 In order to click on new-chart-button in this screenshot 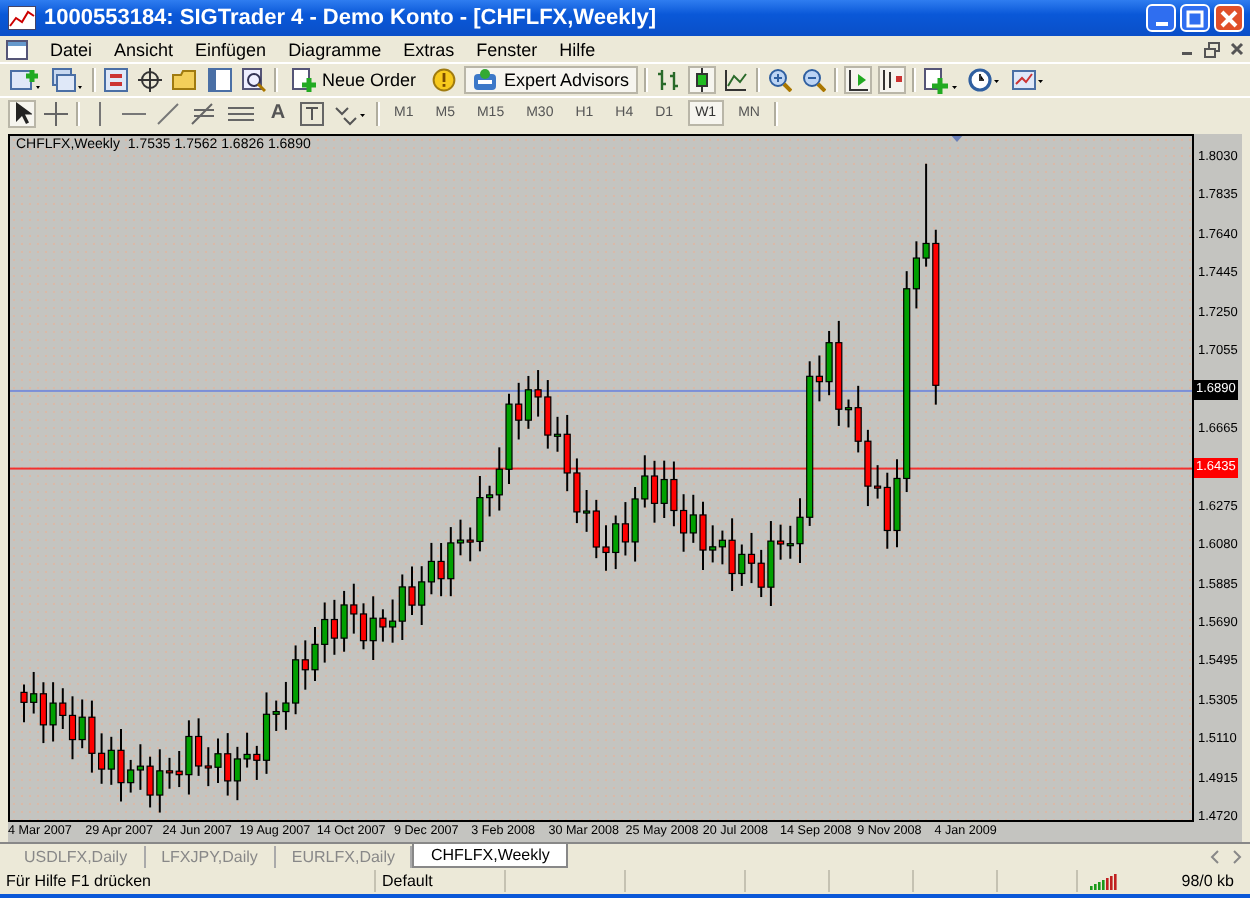, I will do `click(26, 80)`.